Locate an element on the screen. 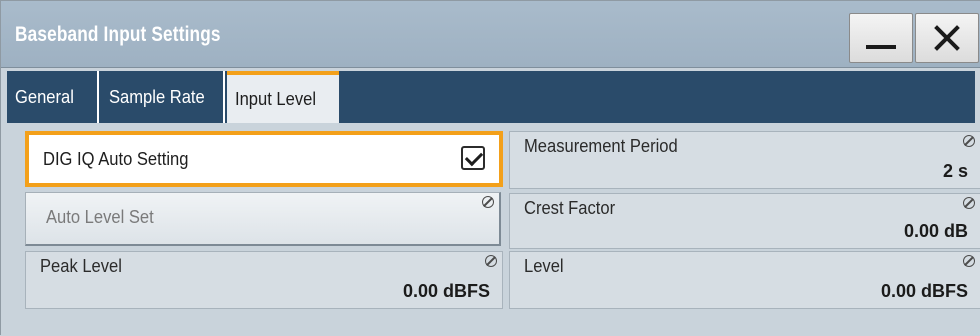 This screenshot has height=336, width=980. dialog-title: Baseband Input Settings is located at coordinates (118, 34).